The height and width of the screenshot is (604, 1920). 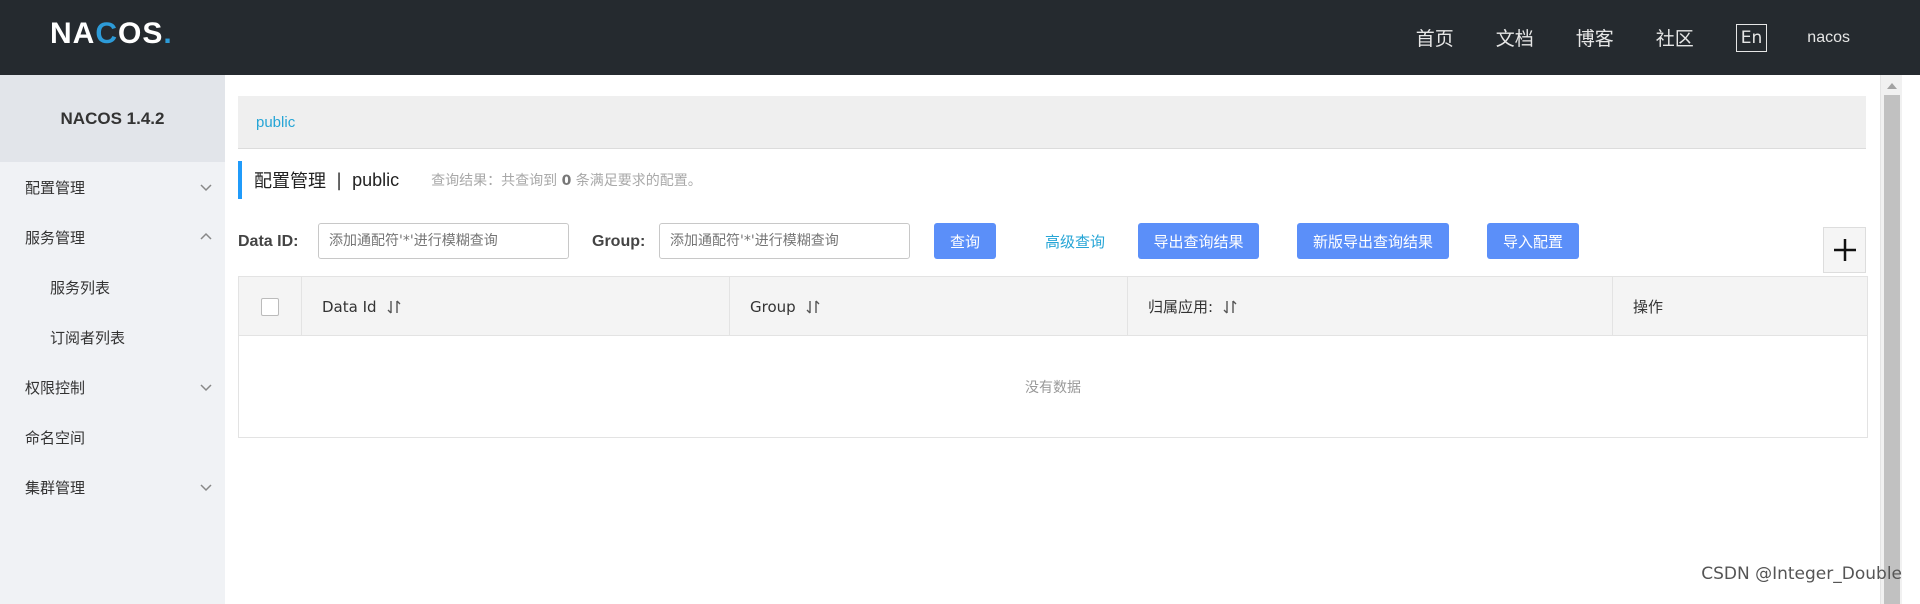 I want to click on data-id-input, so click(x=443, y=241).